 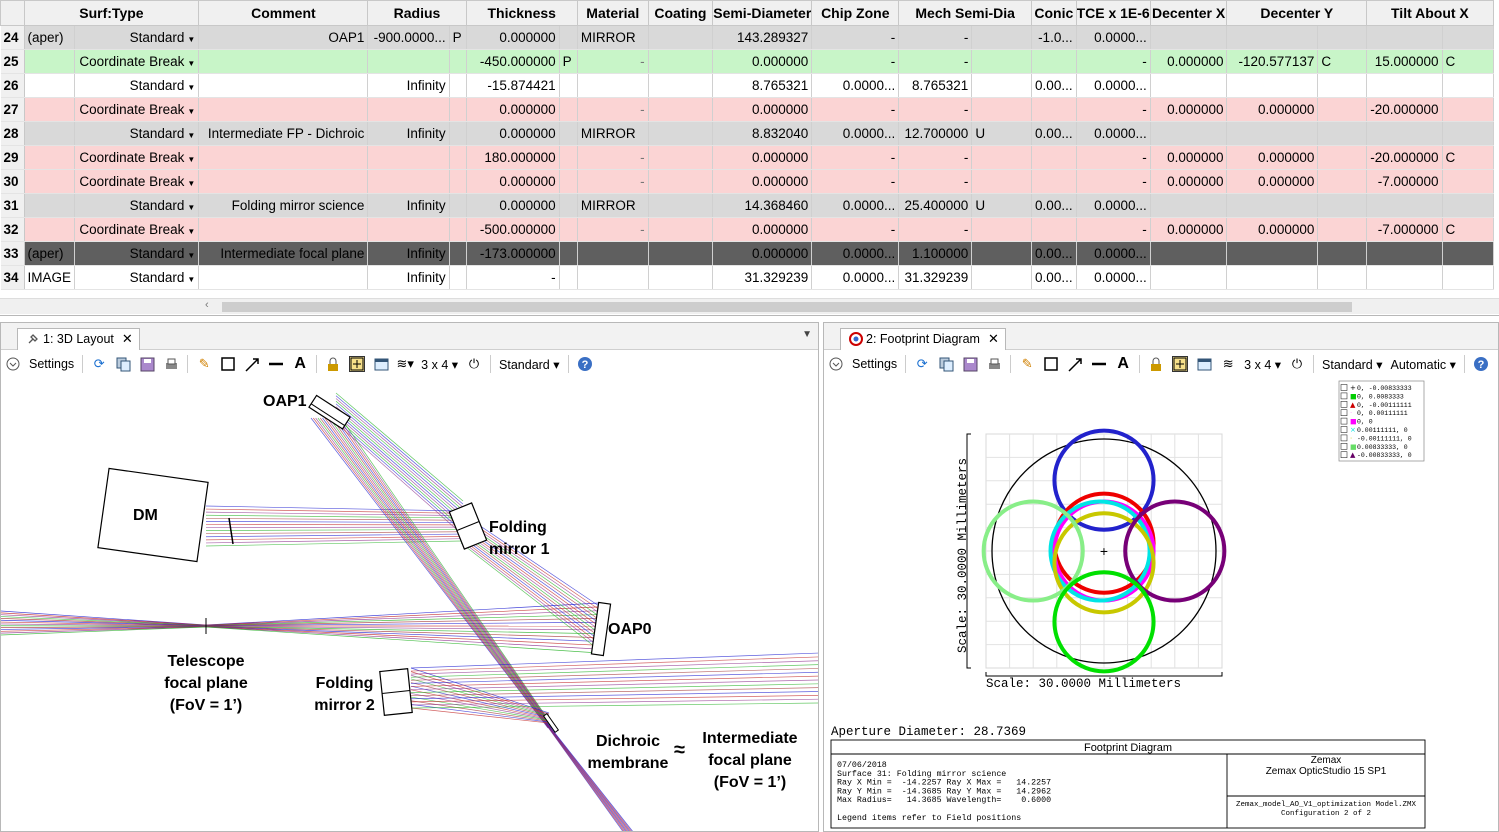 I want to click on col-tilt-about-x: Tilt About X, so click(x=1430, y=13).